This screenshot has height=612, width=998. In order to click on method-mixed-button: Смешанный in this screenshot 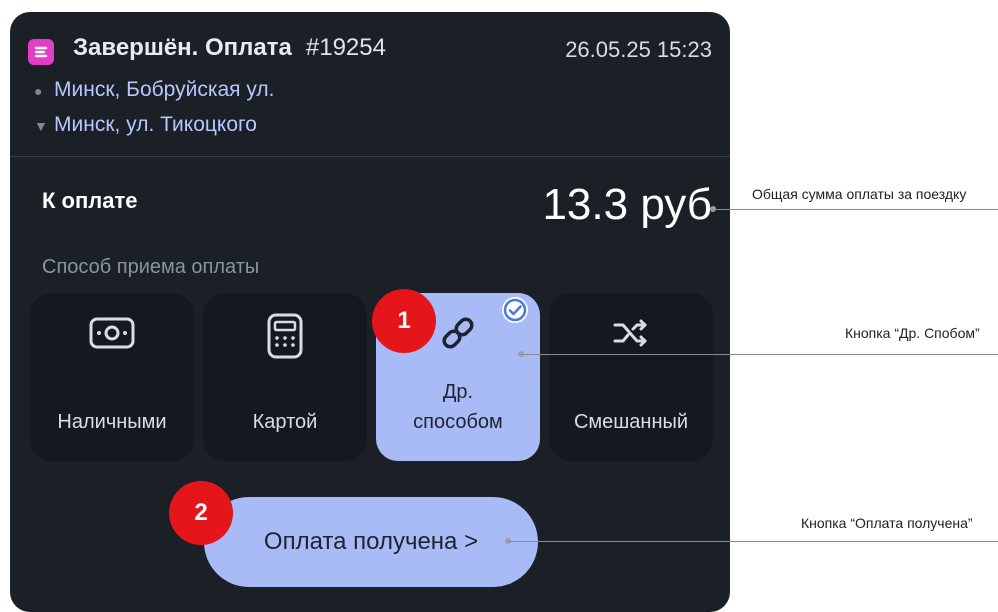, I will do `click(631, 377)`.